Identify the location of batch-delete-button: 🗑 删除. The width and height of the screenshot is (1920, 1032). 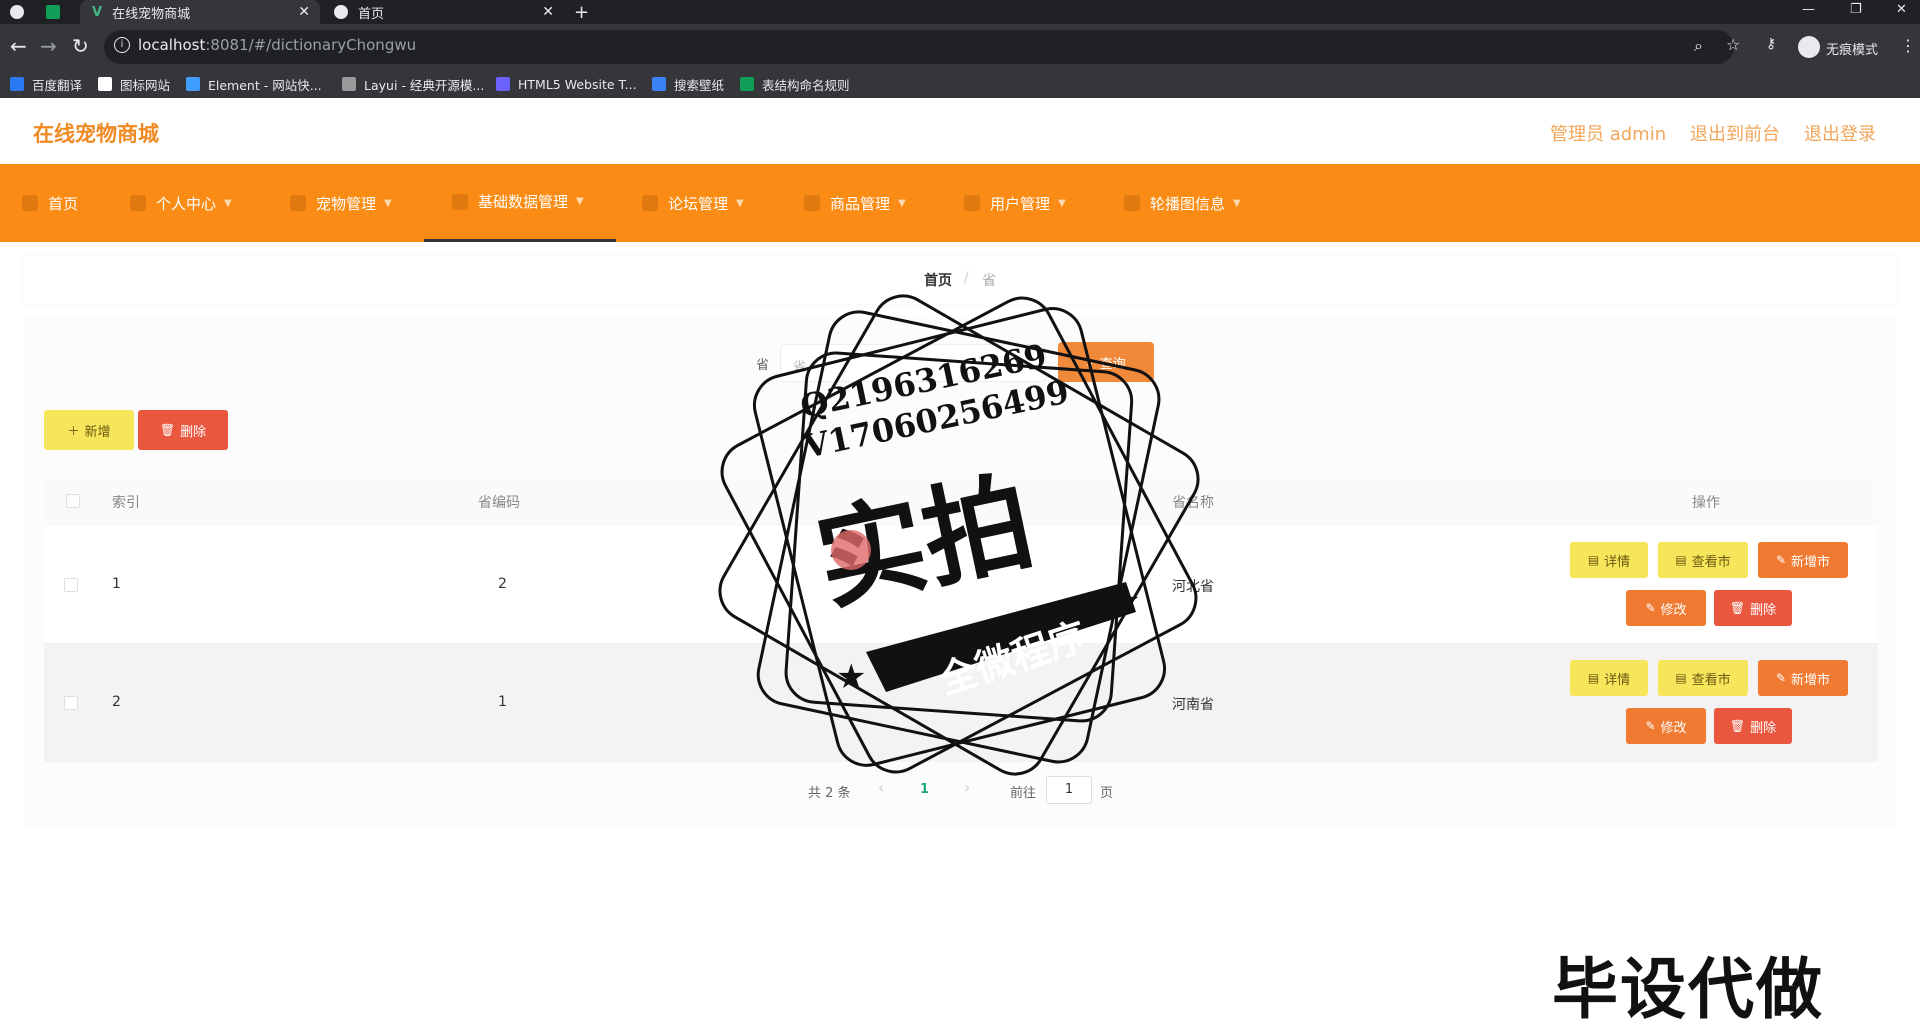
(183, 430).